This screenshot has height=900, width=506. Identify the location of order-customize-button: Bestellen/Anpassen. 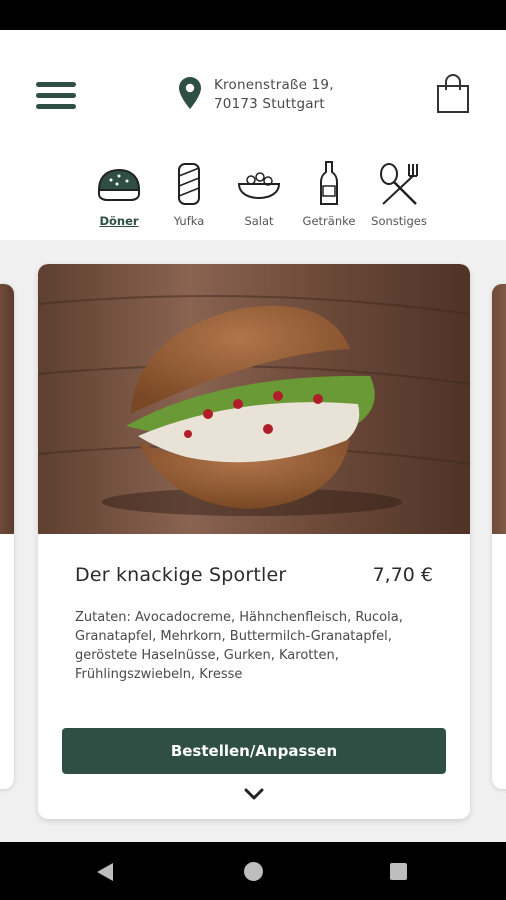
(254, 751).